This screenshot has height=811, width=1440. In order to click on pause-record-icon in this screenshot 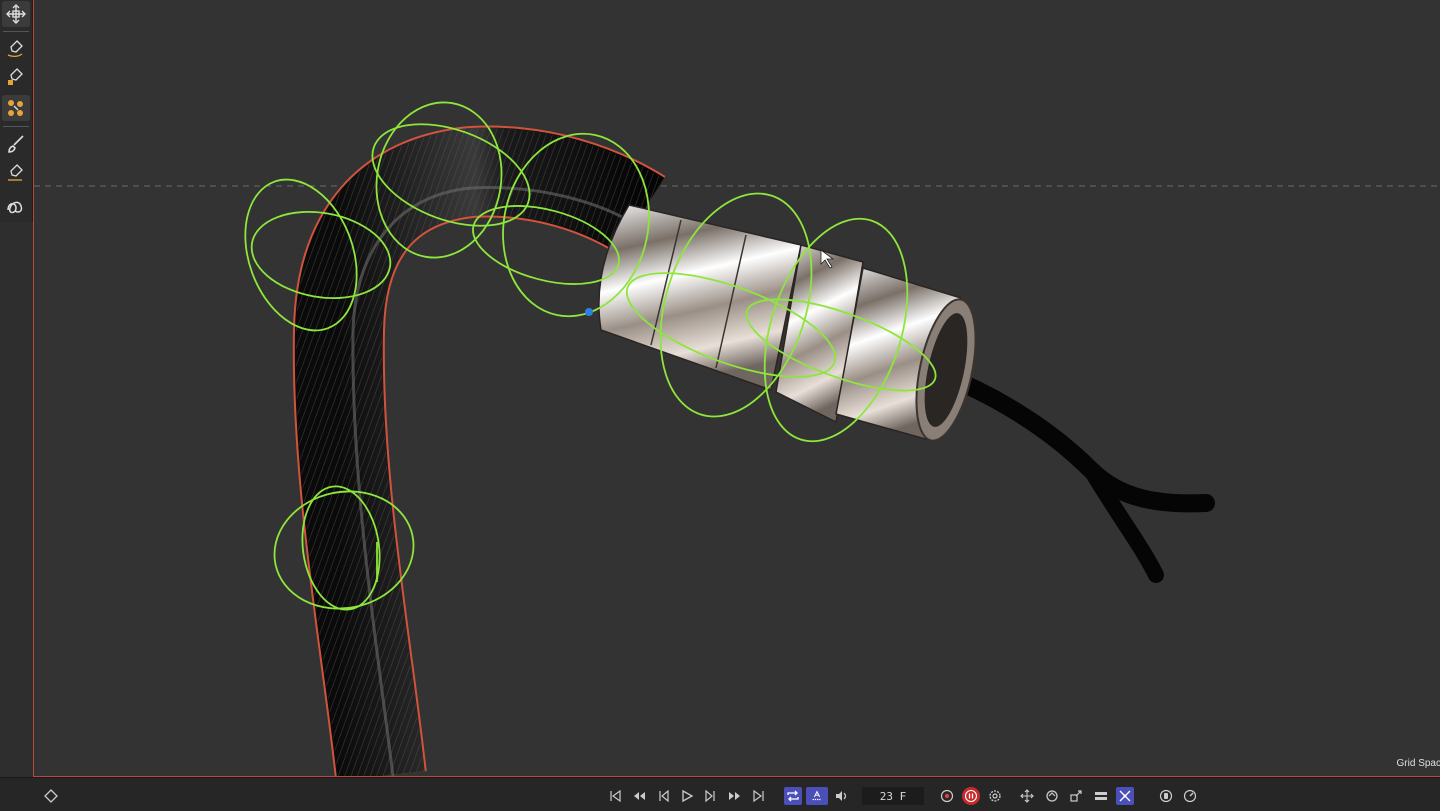, I will do `click(971, 796)`.